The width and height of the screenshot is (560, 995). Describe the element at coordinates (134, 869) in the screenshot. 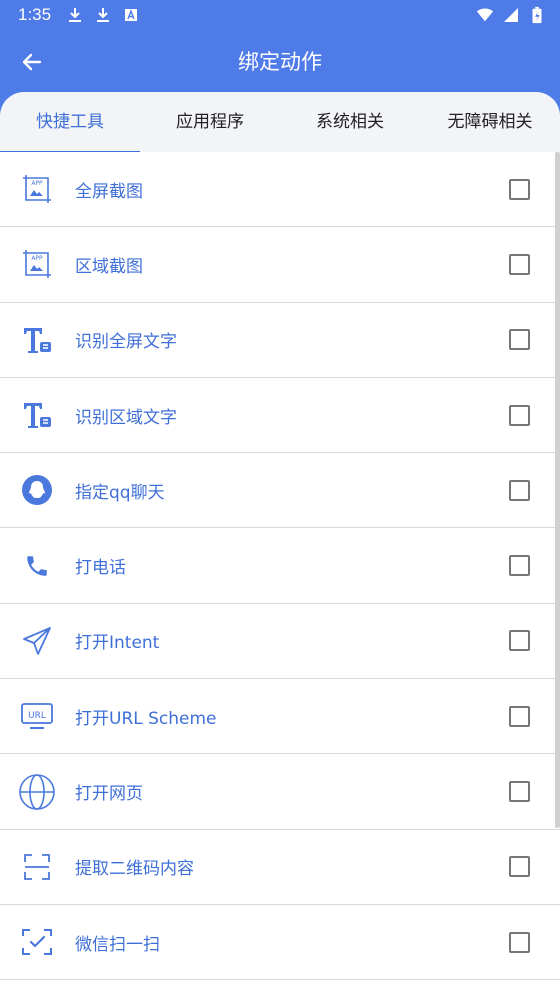

I see `item-label: 提取二维码内容` at that location.